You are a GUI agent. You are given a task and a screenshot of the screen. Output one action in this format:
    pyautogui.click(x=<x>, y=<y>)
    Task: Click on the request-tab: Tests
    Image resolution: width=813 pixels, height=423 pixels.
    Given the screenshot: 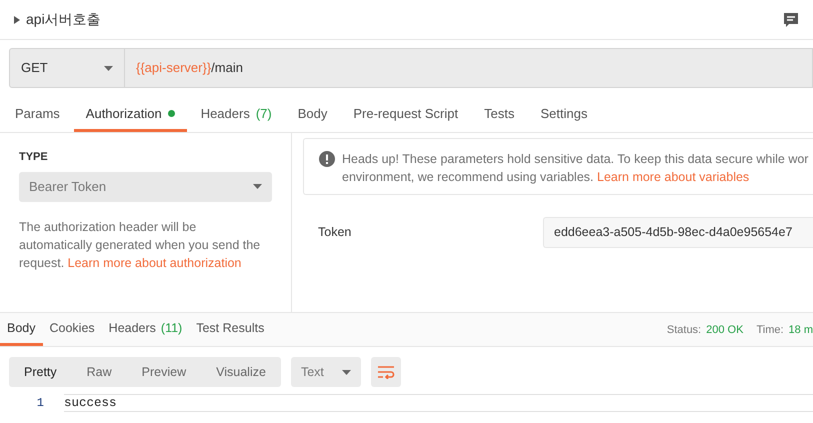 What is the action you would take?
    pyautogui.click(x=499, y=115)
    